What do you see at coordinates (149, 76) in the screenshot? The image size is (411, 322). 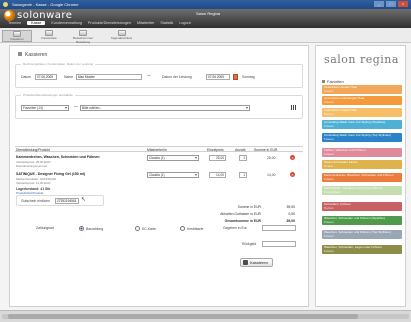 I see `customer-lookup-icon: ⇔` at bounding box center [149, 76].